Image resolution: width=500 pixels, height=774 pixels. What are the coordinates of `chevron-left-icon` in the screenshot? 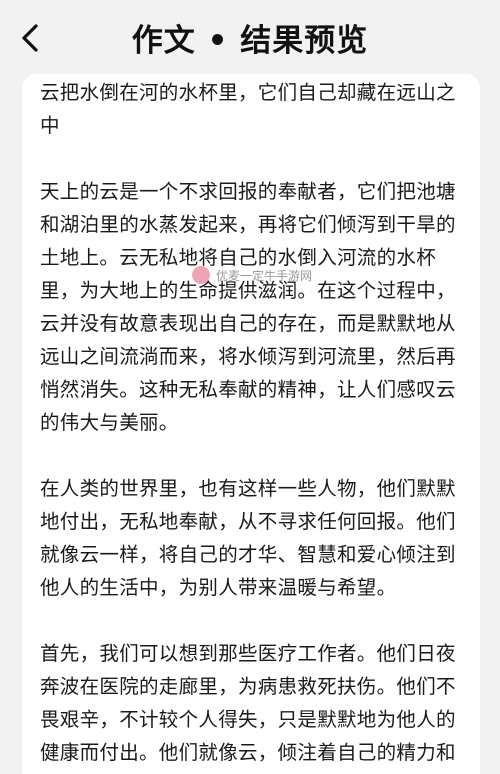 It's located at (30, 38).